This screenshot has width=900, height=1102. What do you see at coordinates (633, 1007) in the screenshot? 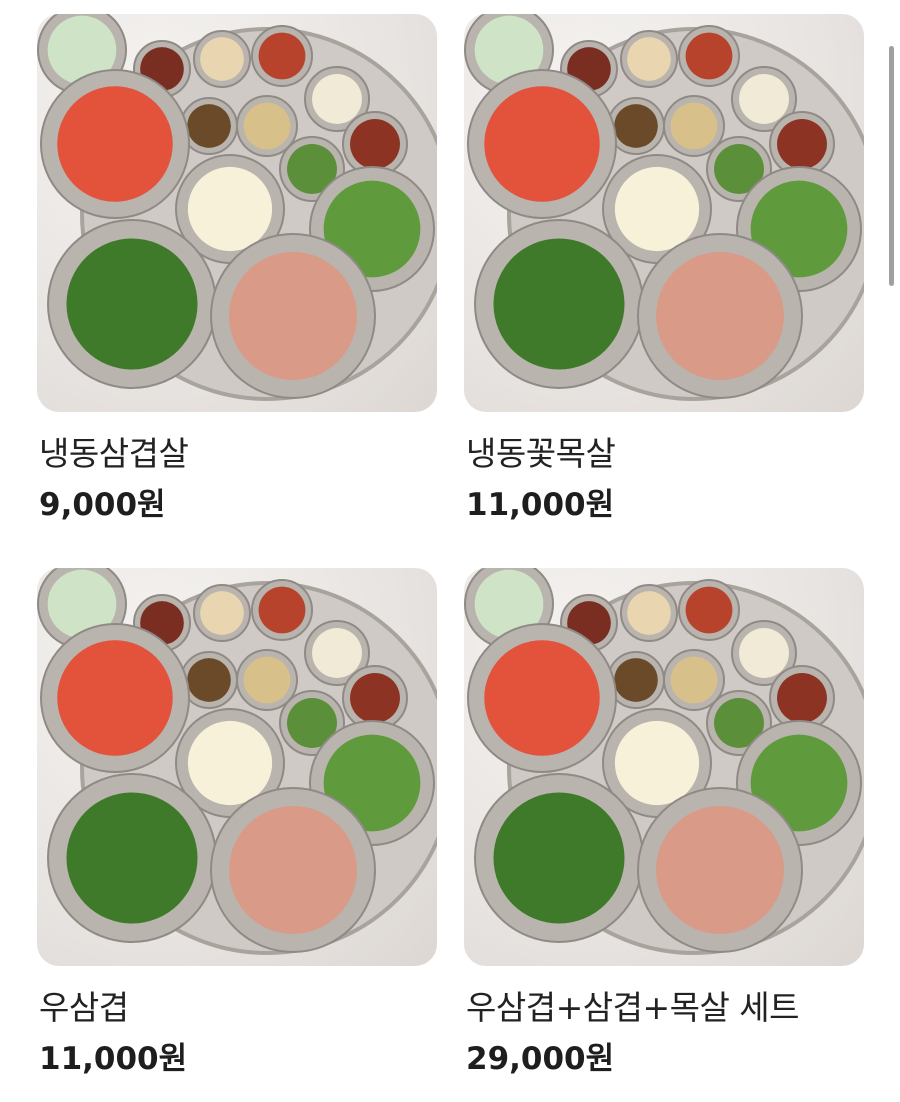
I see `menu-item-name: 우삼겹+삼겹+목살 세트` at bounding box center [633, 1007].